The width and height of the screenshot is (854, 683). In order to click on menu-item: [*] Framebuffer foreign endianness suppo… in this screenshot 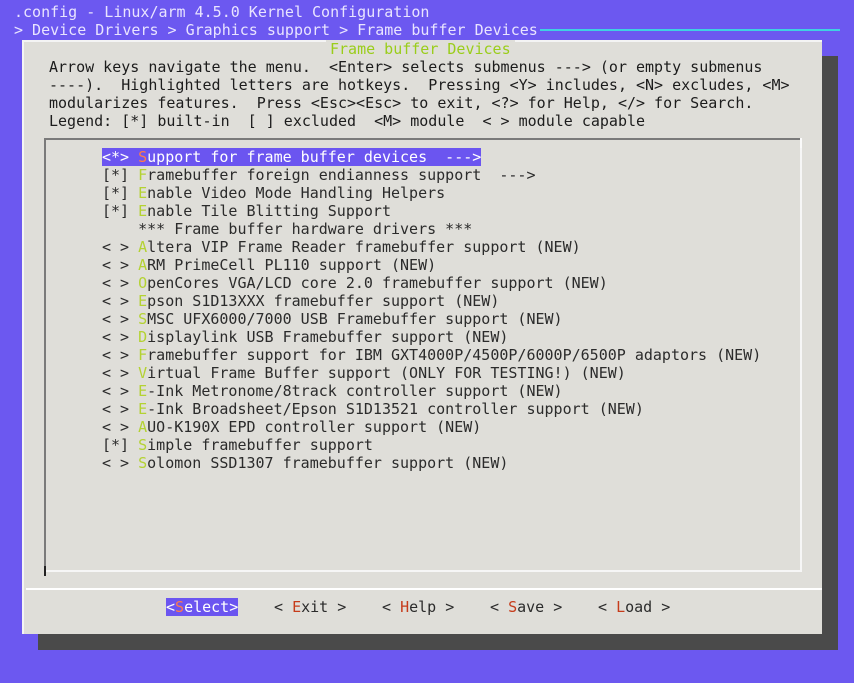, I will do `click(318, 175)`.